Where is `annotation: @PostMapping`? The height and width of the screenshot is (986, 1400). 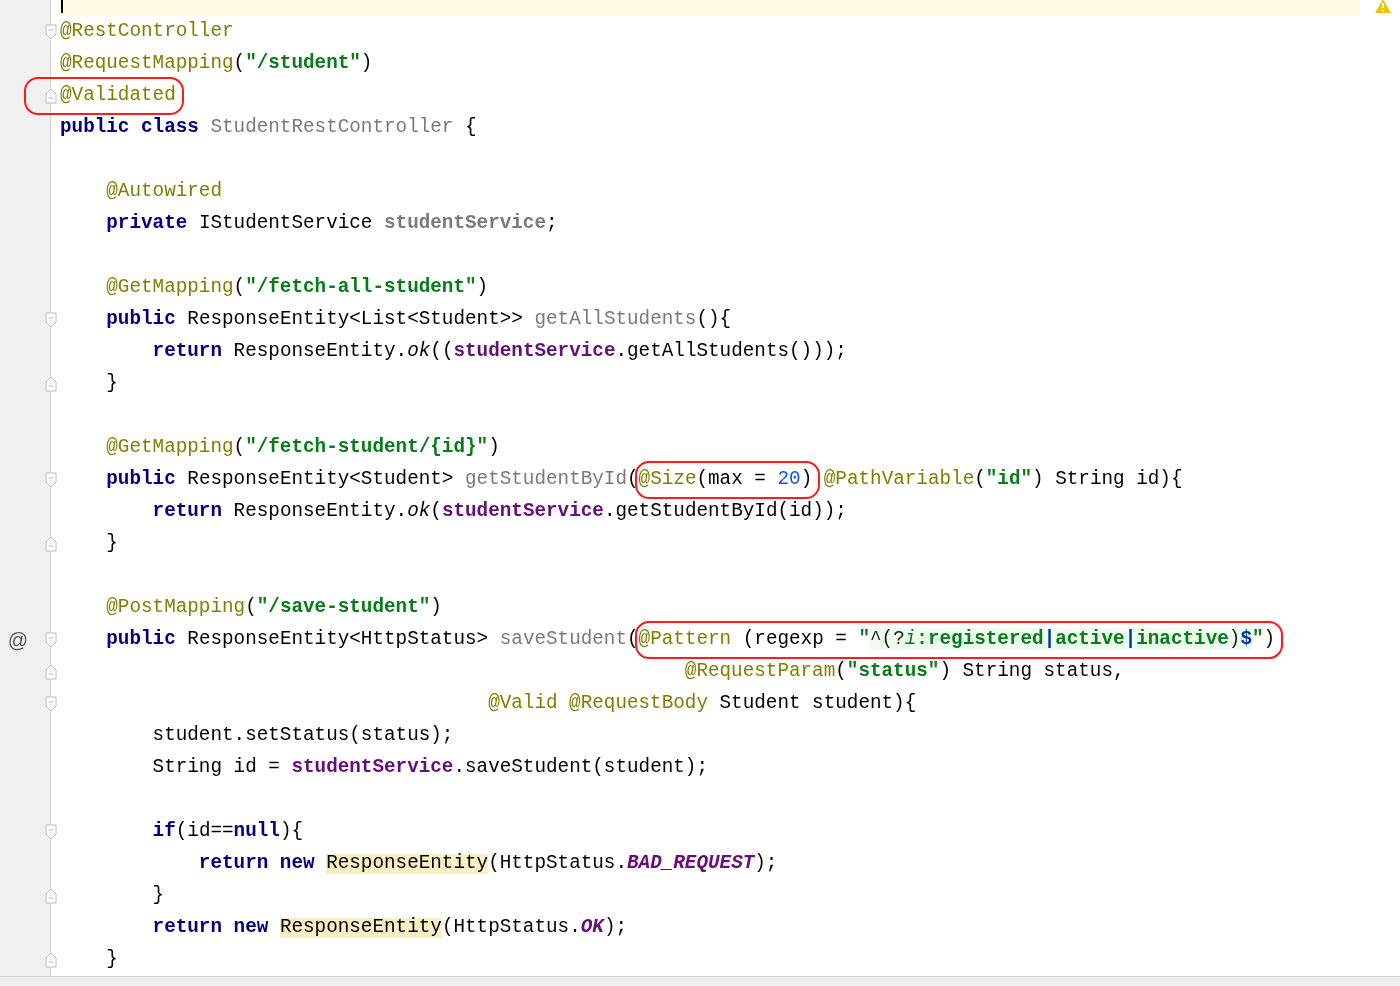
annotation: @PostMapping is located at coordinates (176, 608).